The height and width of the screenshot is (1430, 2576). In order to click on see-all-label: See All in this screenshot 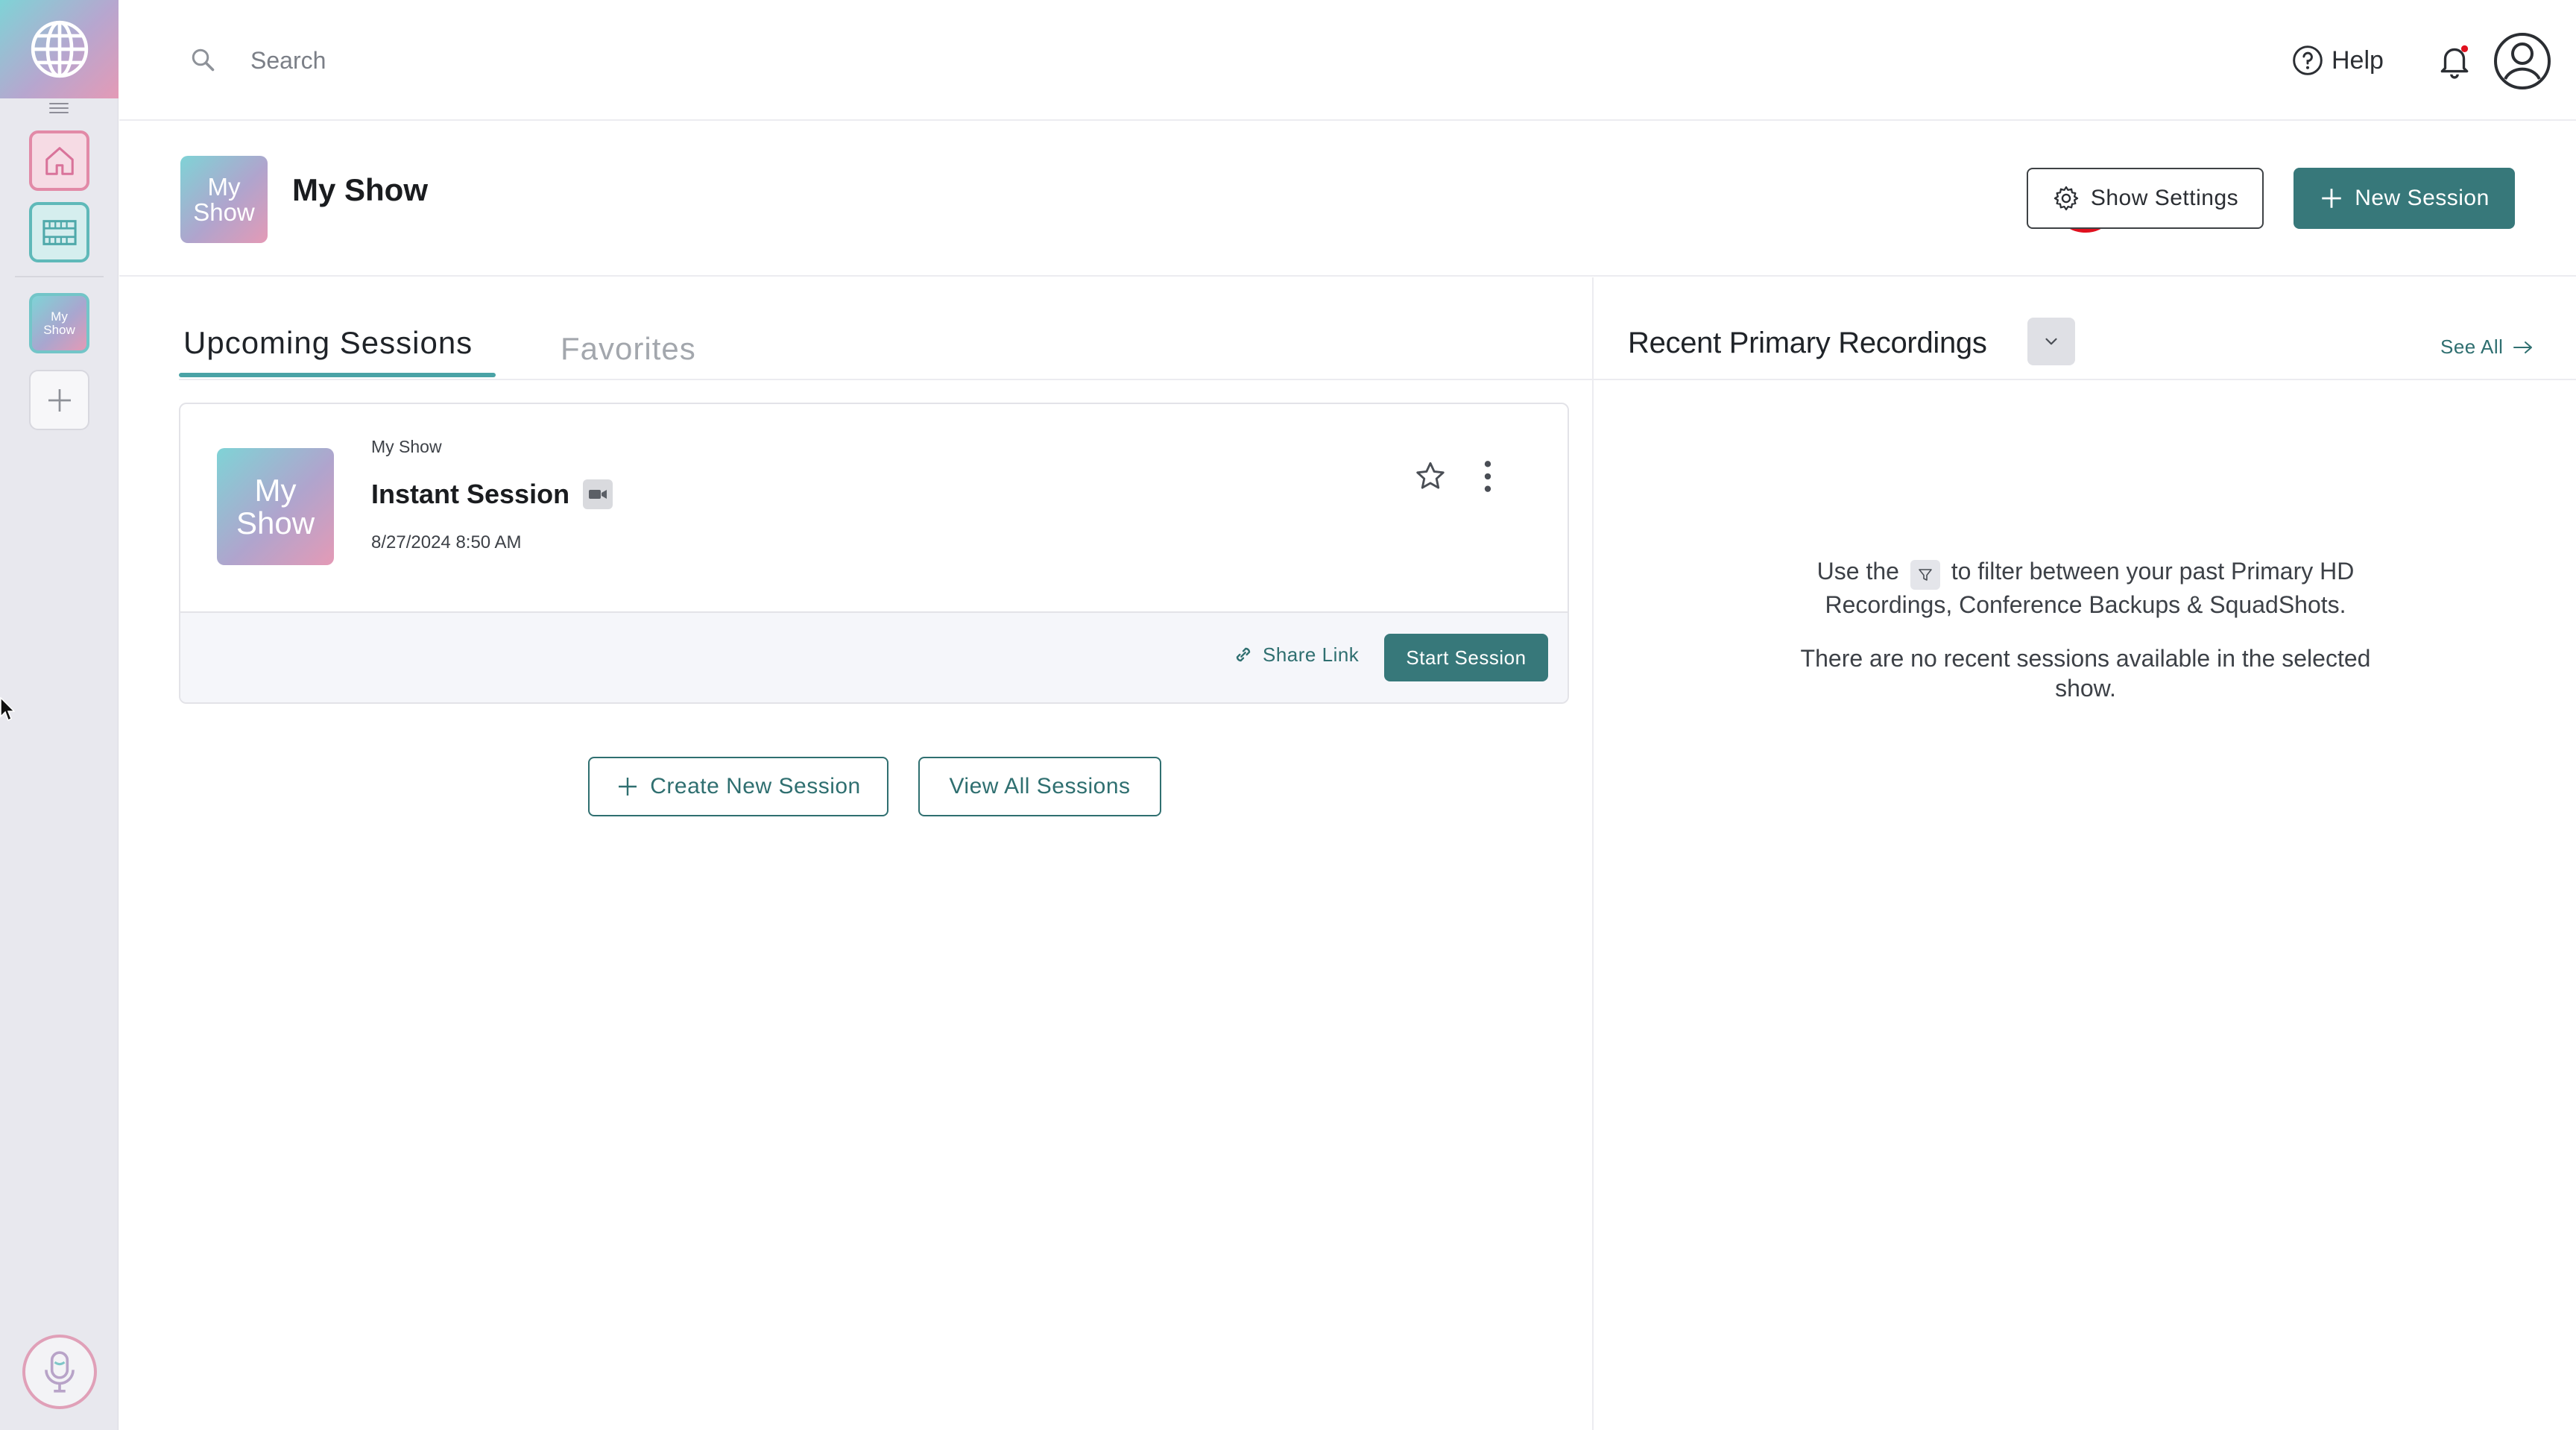, I will do `click(2472, 347)`.